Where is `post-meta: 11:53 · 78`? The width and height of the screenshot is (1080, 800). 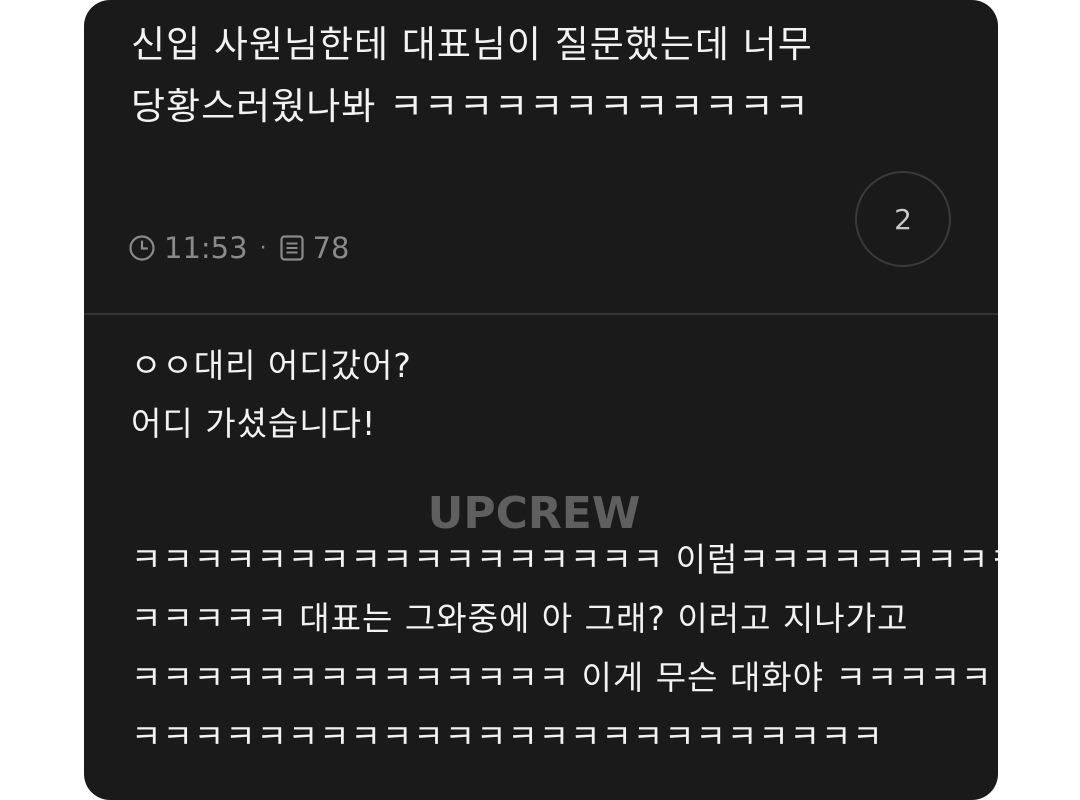 post-meta: 11:53 · 78 is located at coordinates (238, 248).